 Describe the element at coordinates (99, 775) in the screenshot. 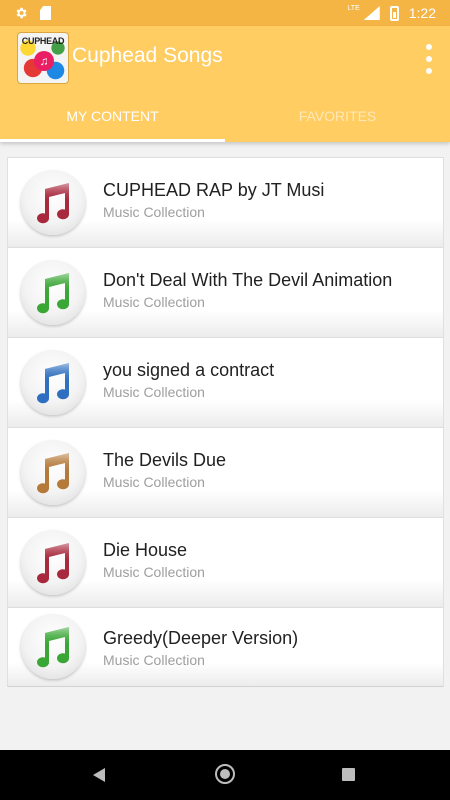

I see `back-icon` at that location.